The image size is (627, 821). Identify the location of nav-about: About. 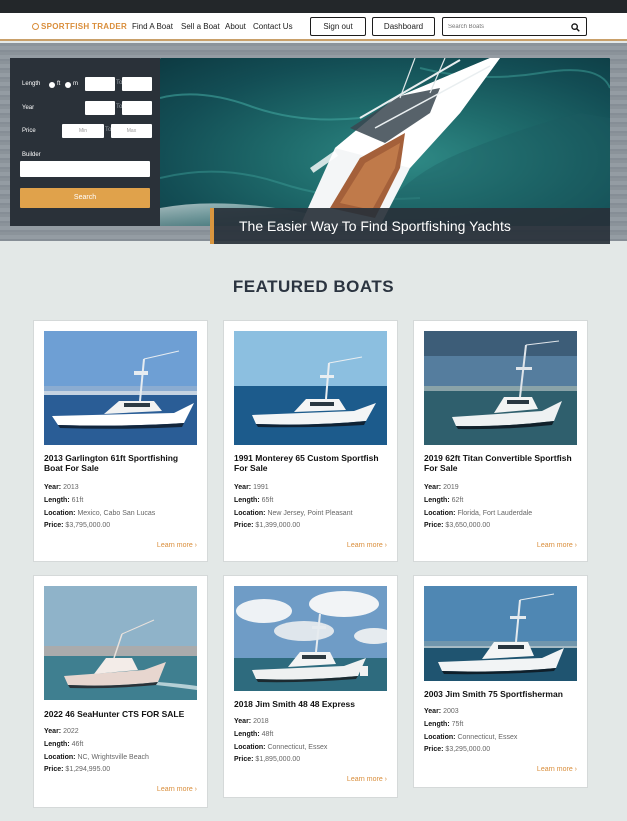
(235, 26).